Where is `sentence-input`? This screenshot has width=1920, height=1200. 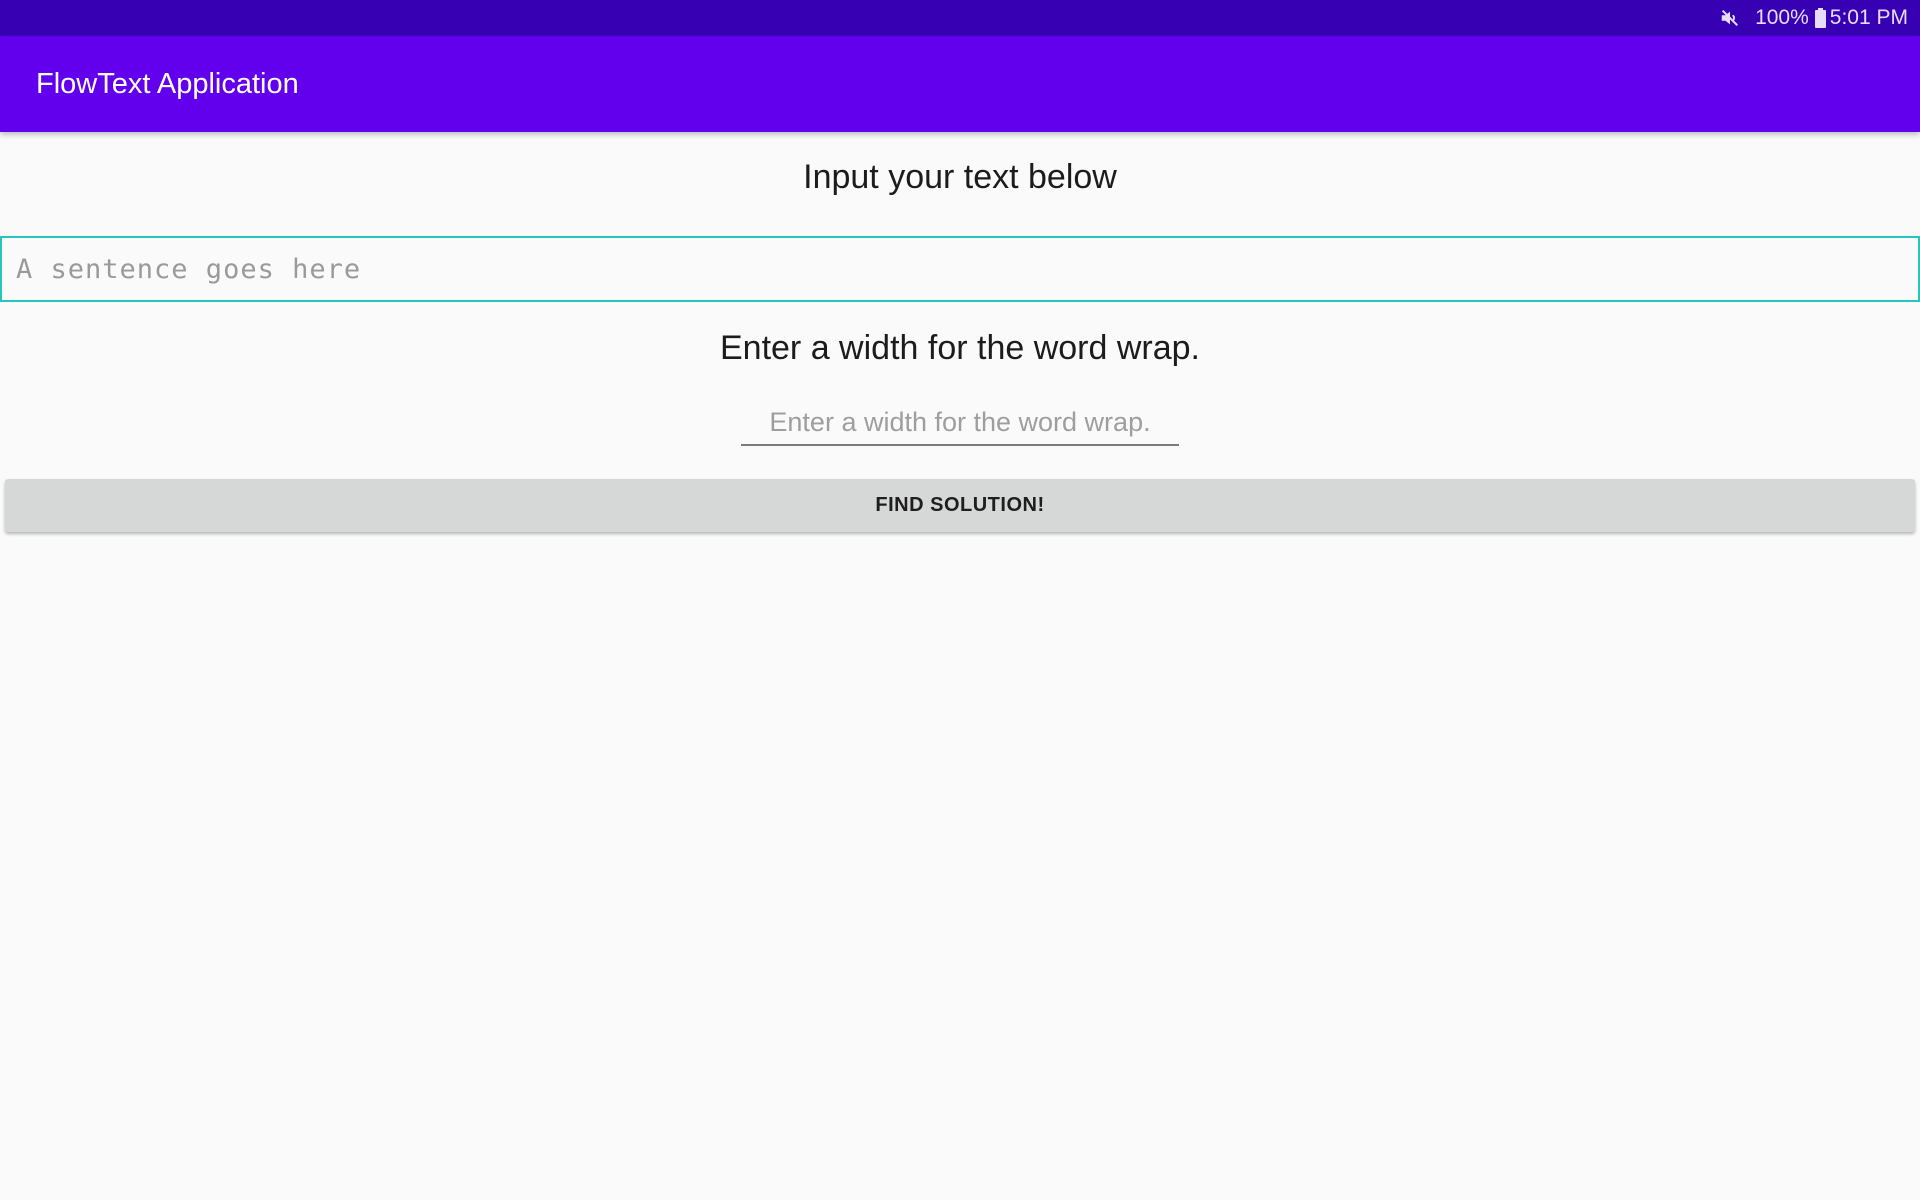
sentence-input is located at coordinates (960, 269).